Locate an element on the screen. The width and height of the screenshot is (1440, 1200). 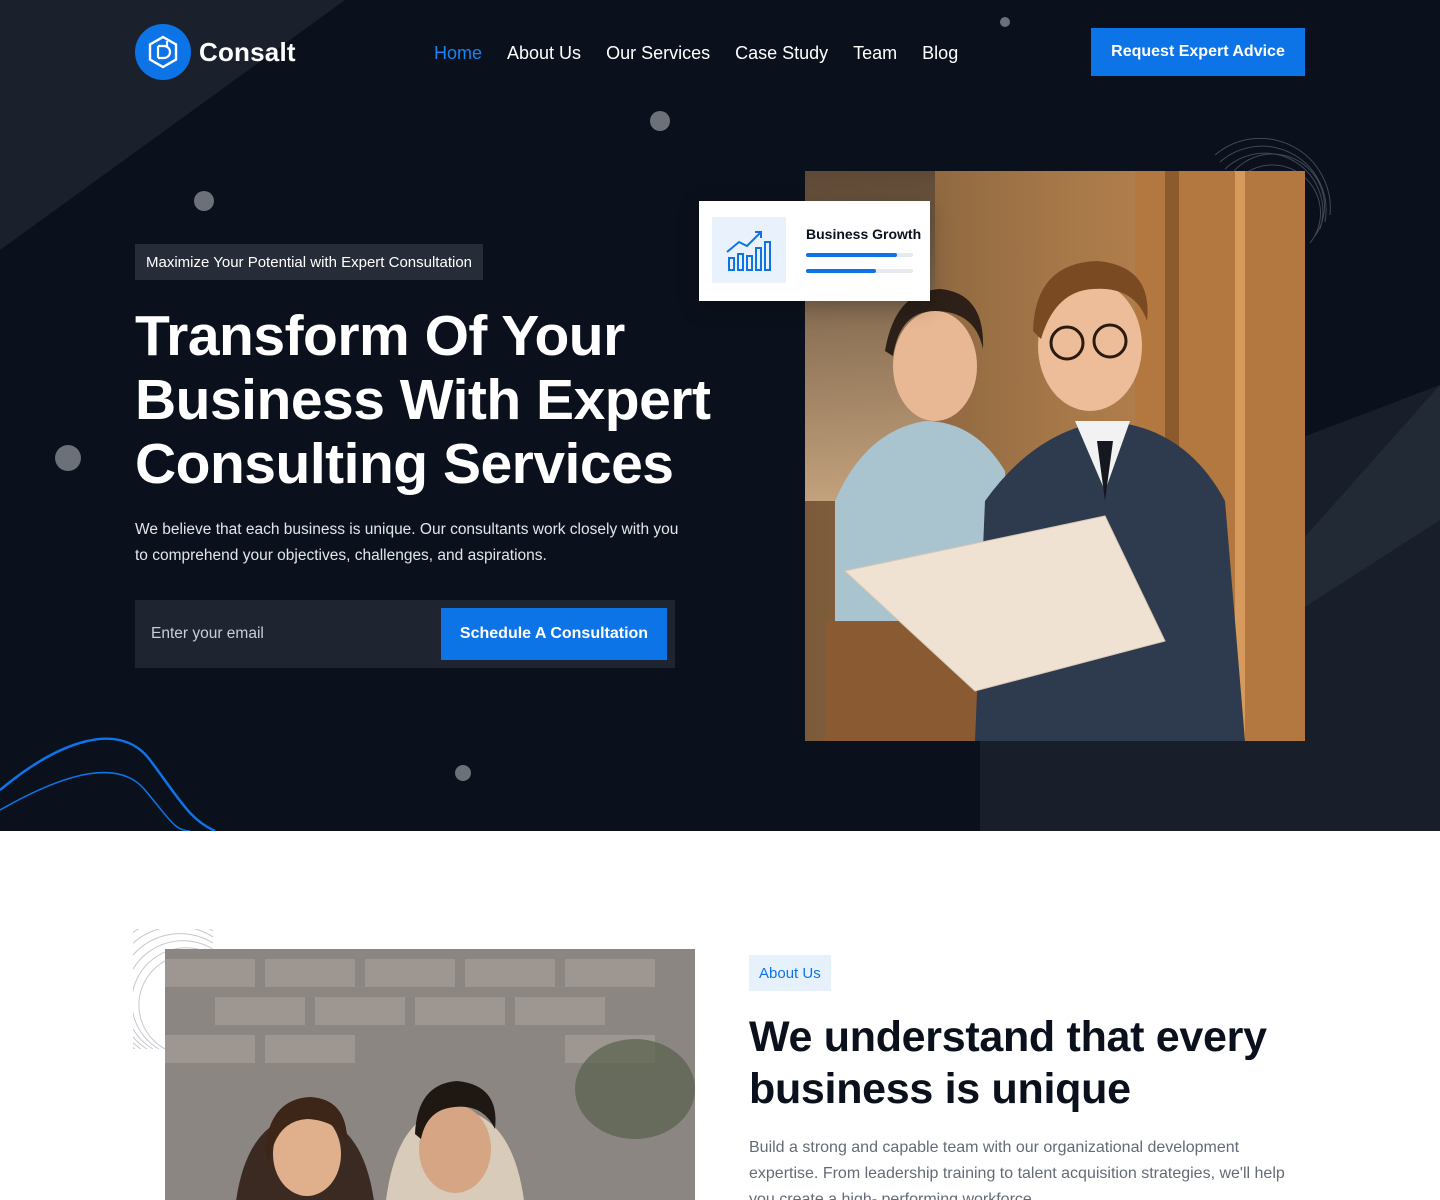
nav-case-study: Case Study is located at coordinates (781, 53).